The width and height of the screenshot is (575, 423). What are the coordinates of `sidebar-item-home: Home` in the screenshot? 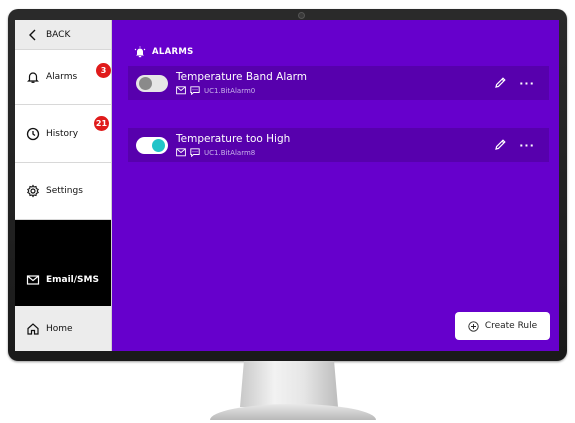 It's located at (63, 328).